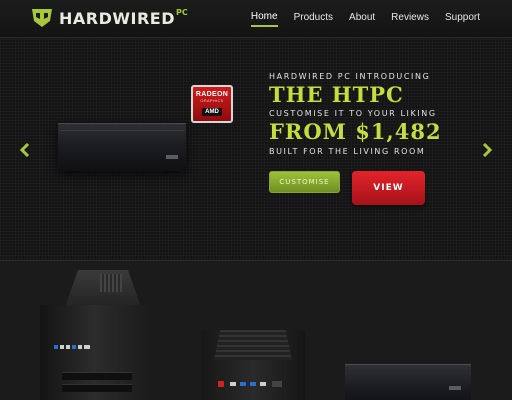 This screenshot has height=400, width=512. I want to click on nav-item-about: About, so click(362, 19).